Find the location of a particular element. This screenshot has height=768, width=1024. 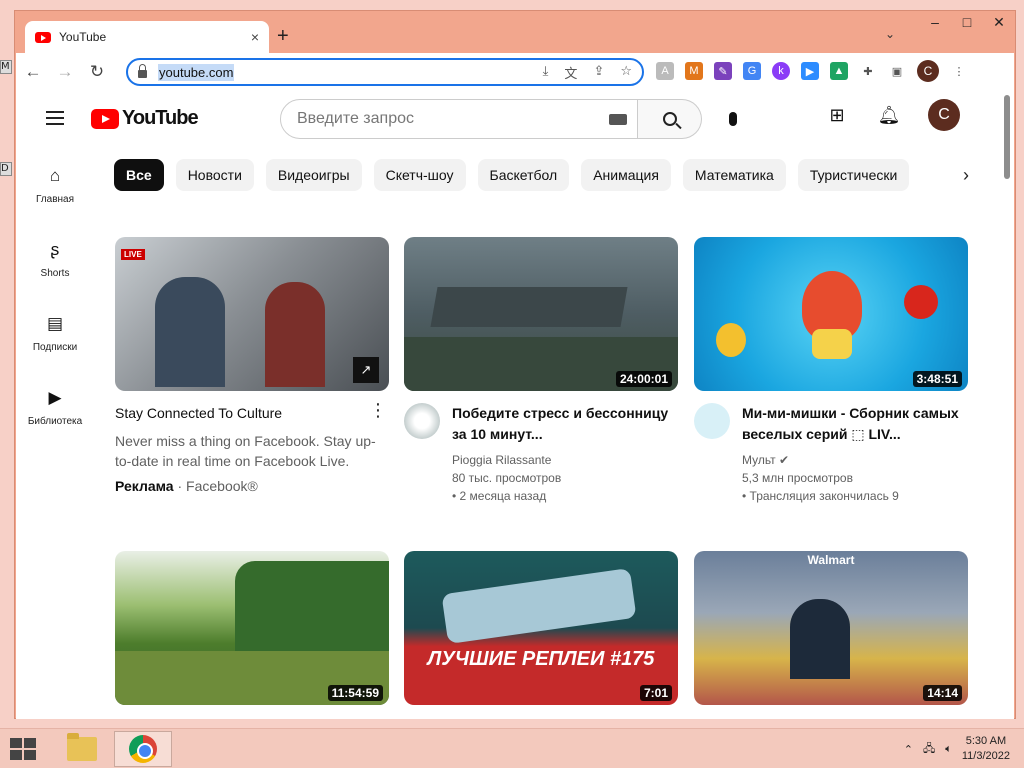

sidebar-item-label: Главная is located at coordinates (55, 199).